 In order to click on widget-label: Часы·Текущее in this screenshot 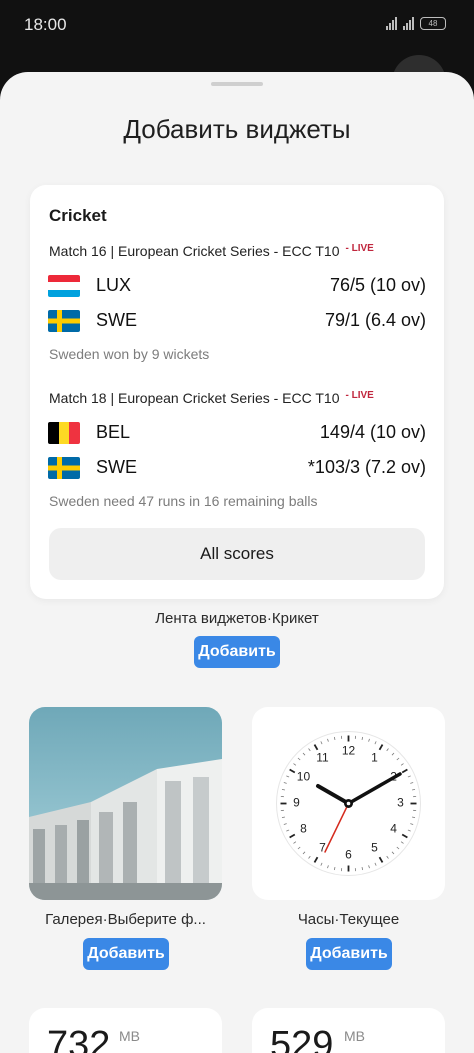, I will do `click(348, 919)`.